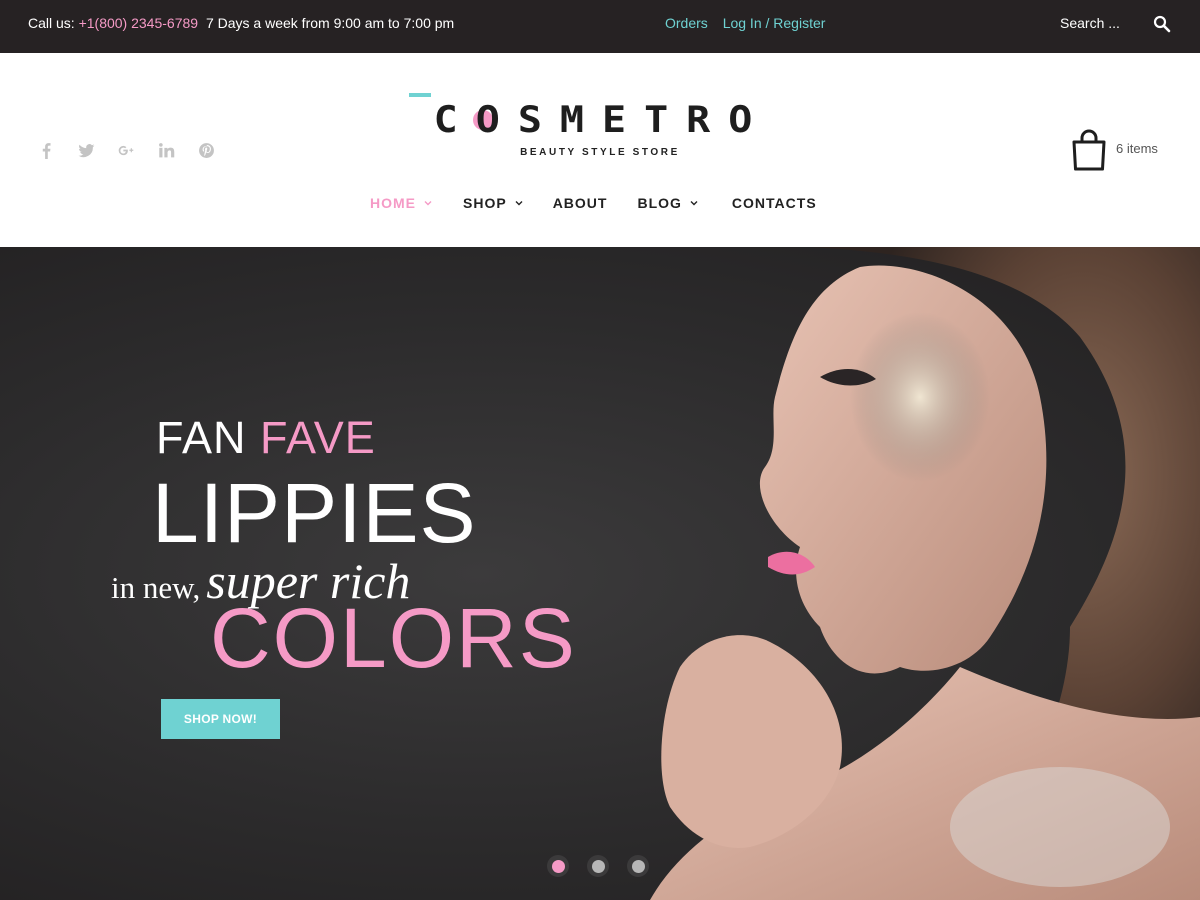  I want to click on hero-line-1-white: FAN, so click(201, 437).